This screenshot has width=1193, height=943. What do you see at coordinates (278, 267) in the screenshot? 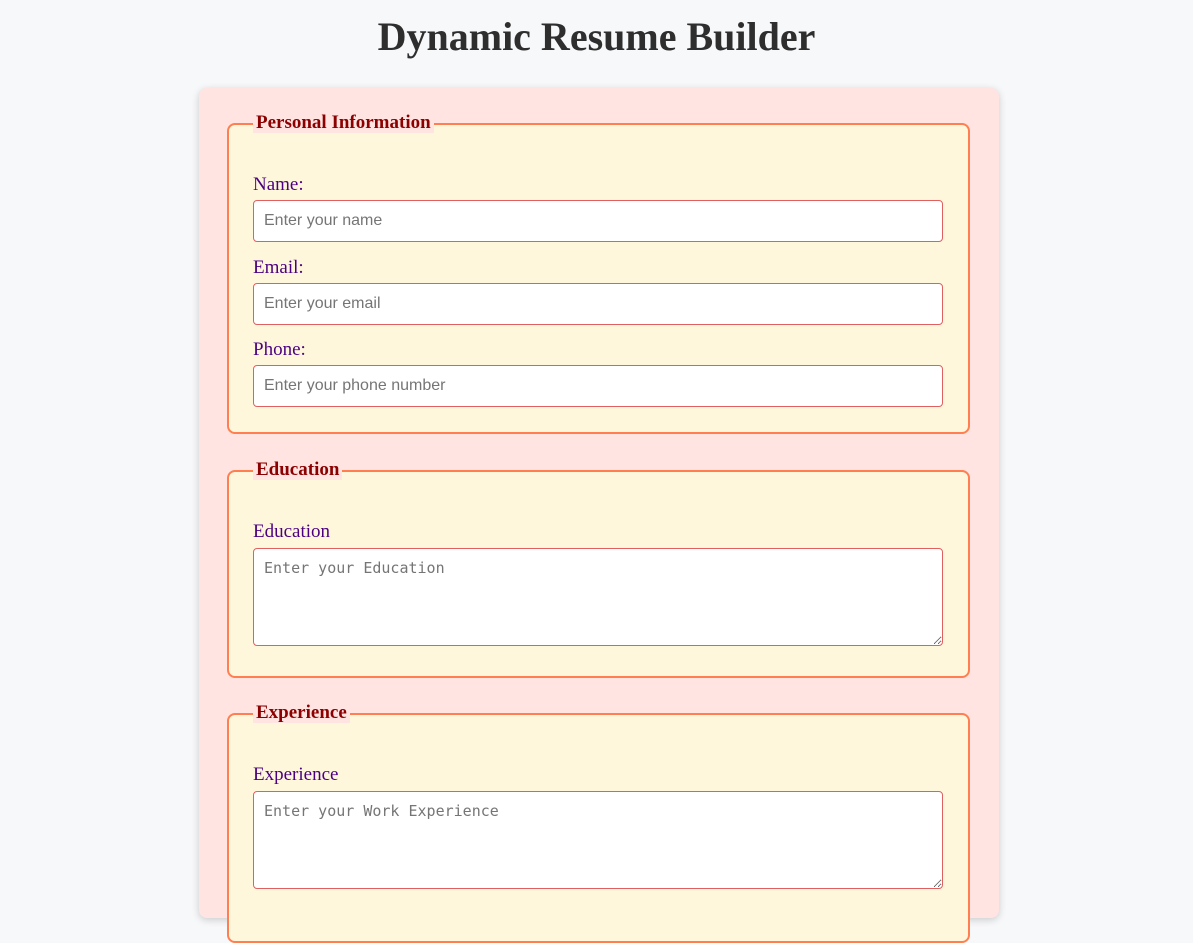
I see `email-label: Email:` at bounding box center [278, 267].